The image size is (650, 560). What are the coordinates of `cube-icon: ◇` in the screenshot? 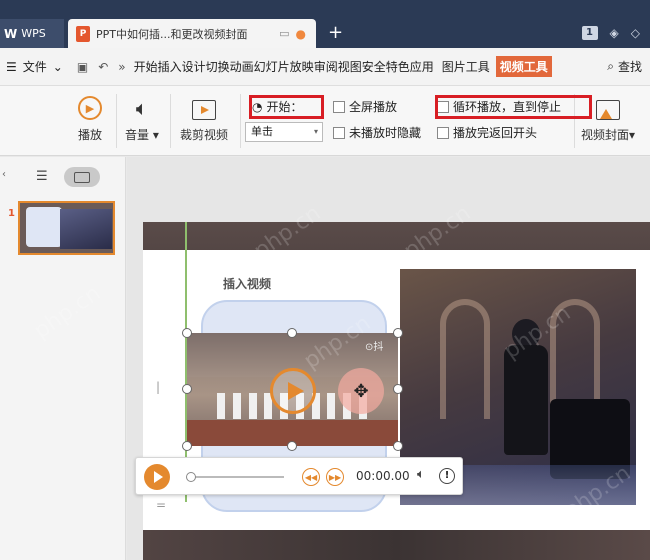 It's located at (635, 33).